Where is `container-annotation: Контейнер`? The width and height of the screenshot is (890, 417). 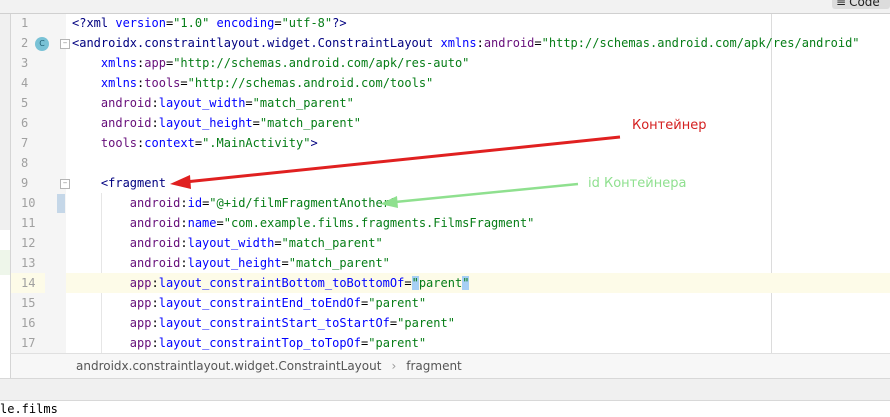 container-annotation: Контейнер is located at coordinates (669, 125).